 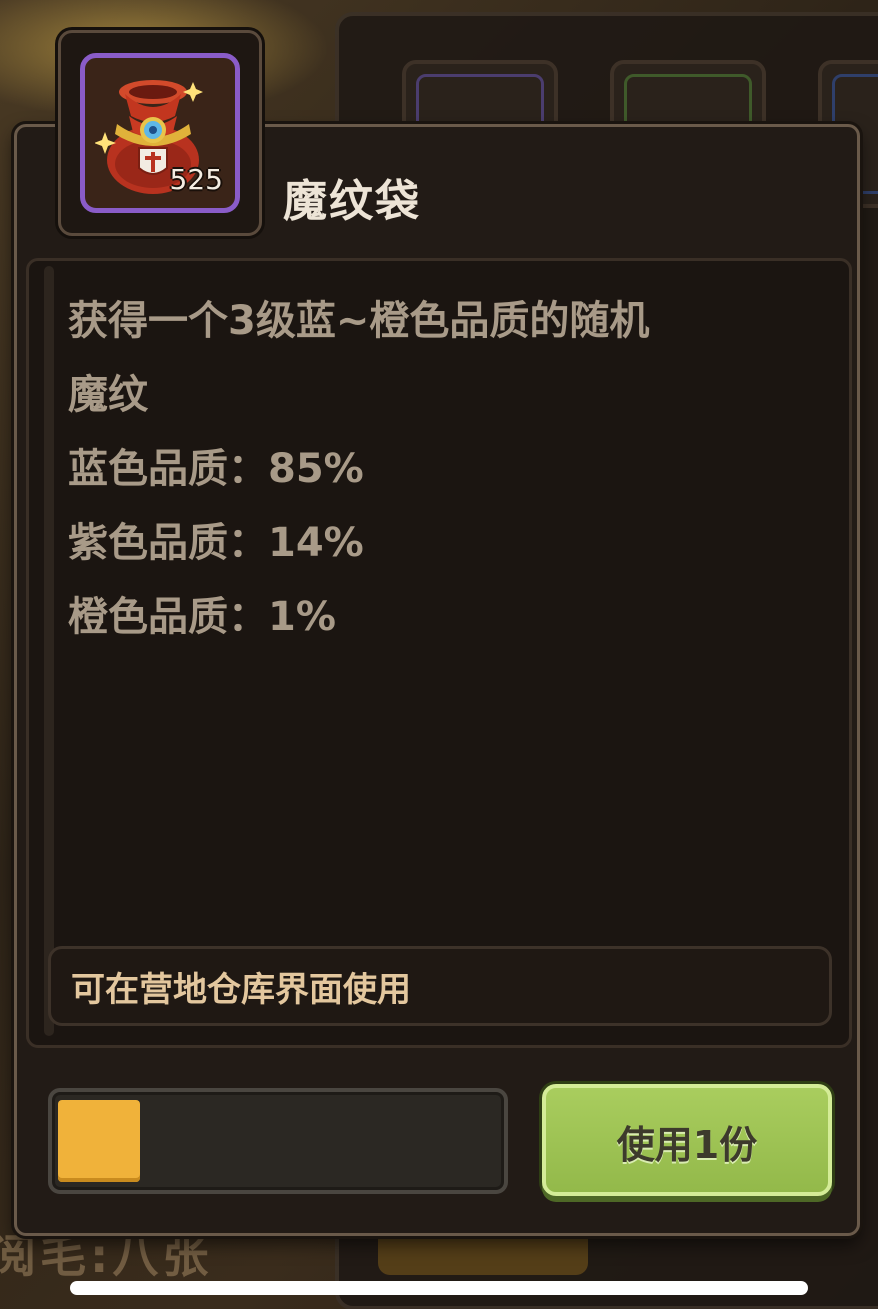 What do you see at coordinates (439, 1288) in the screenshot?
I see `home-indicator` at bounding box center [439, 1288].